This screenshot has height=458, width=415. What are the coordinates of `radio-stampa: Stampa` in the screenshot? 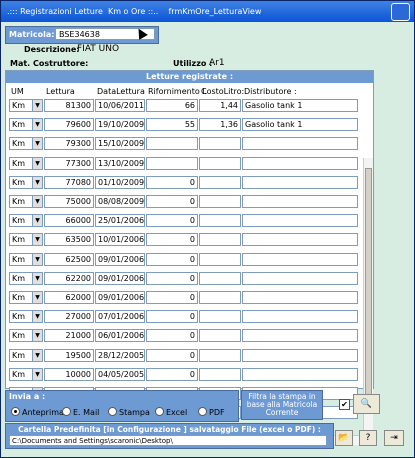 It's located at (129, 412).